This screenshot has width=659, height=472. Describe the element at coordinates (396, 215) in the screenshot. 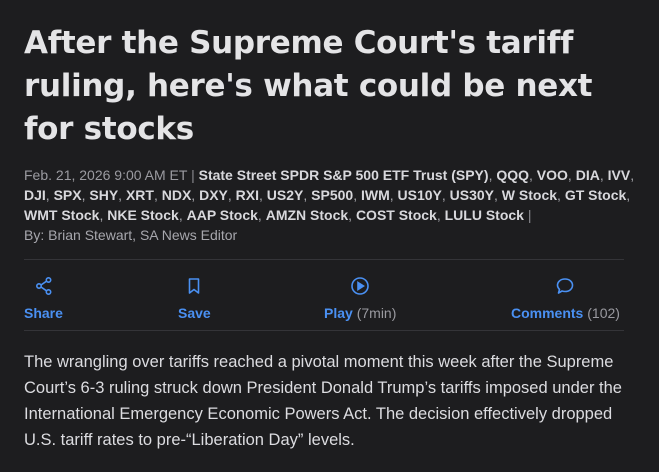

I see `ticker-link: COST Stock` at that location.